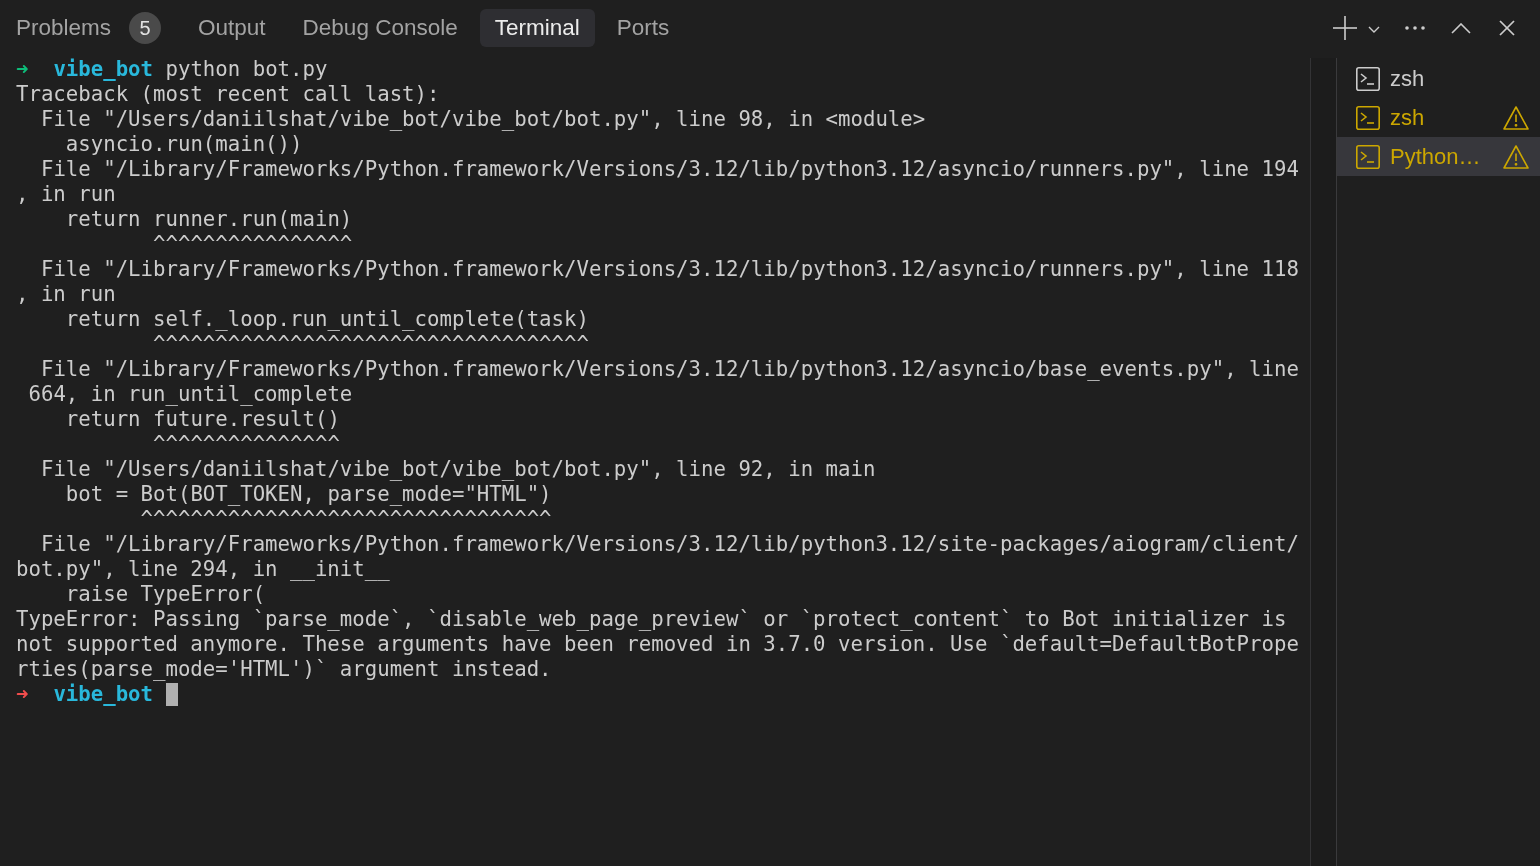 Image resolution: width=1540 pixels, height=866 pixels. Describe the element at coordinates (209, 219) in the screenshot. I see `output-line: return runner.run(main)` at that location.